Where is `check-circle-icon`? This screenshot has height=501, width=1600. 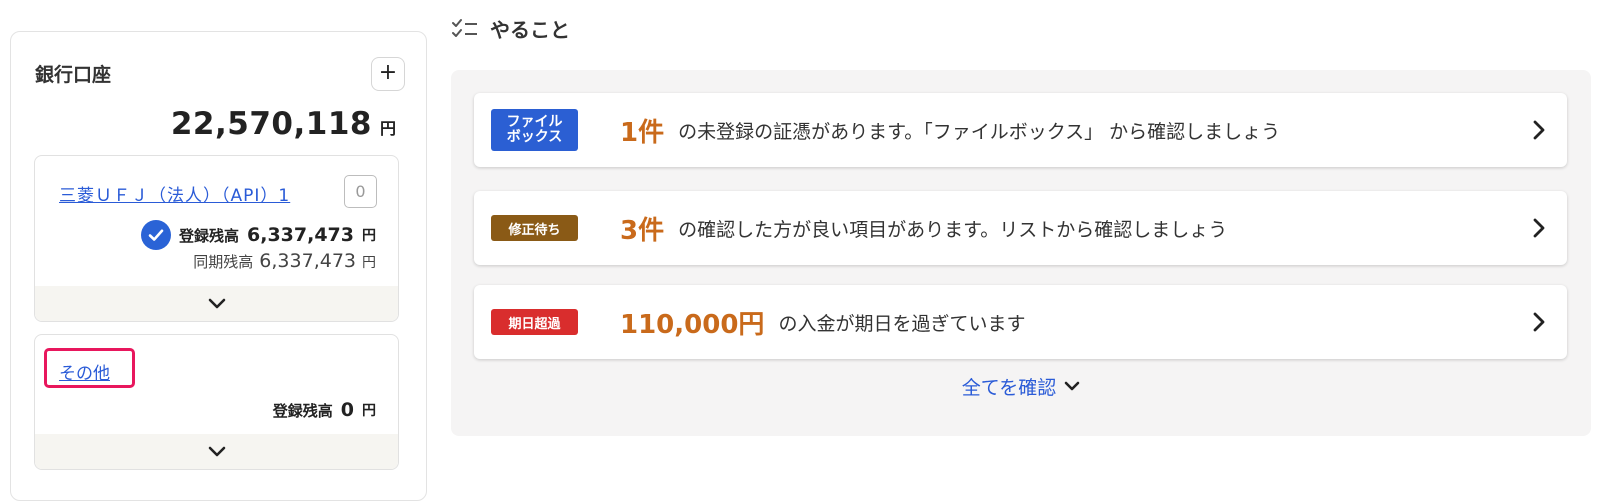 check-circle-icon is located at coordinates (156, 235).